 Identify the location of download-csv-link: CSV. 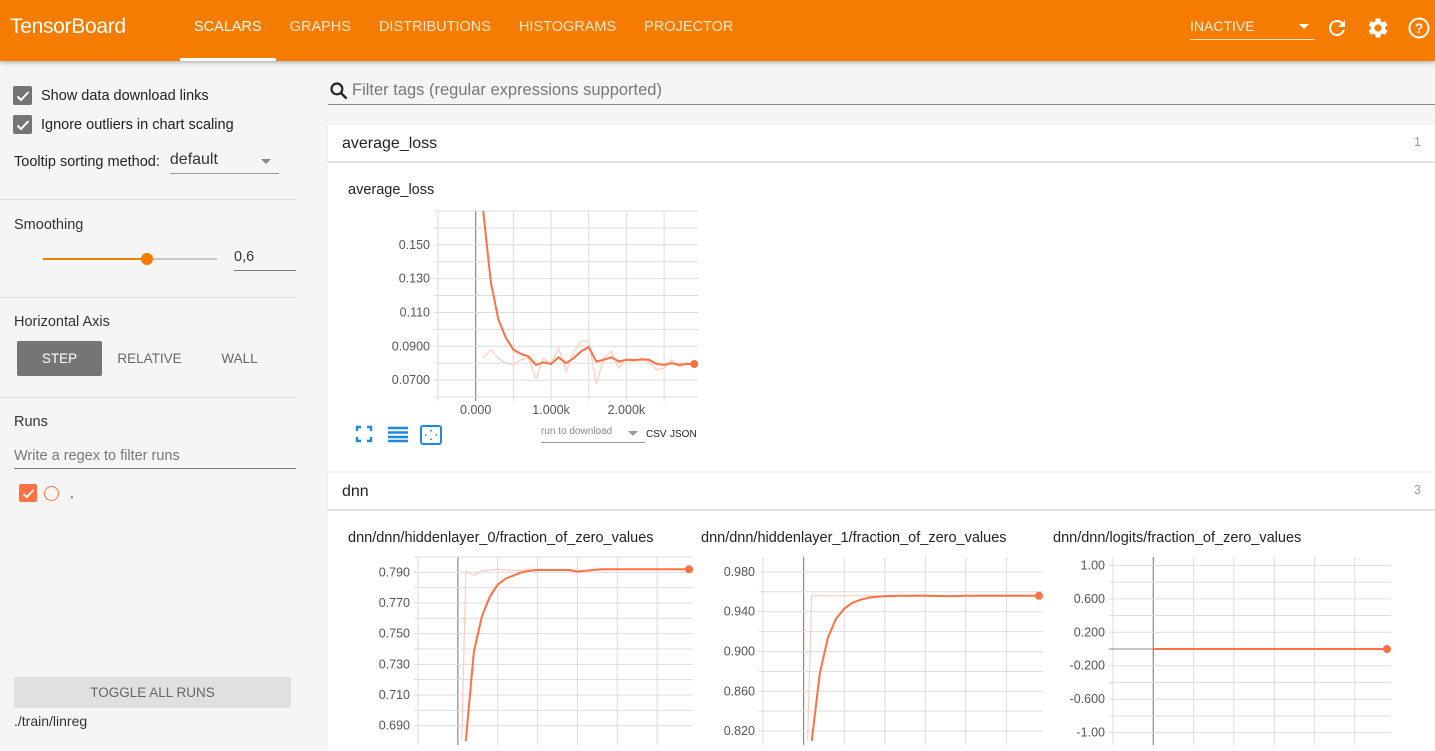
(656, 434).